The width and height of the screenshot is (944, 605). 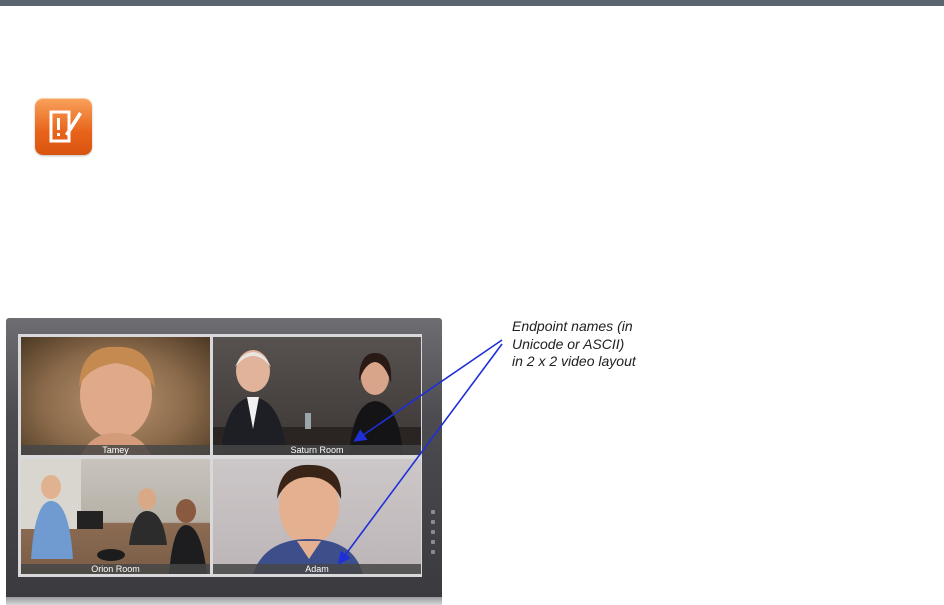 I want to click on callout-arrows, so click(x=420, y=452).